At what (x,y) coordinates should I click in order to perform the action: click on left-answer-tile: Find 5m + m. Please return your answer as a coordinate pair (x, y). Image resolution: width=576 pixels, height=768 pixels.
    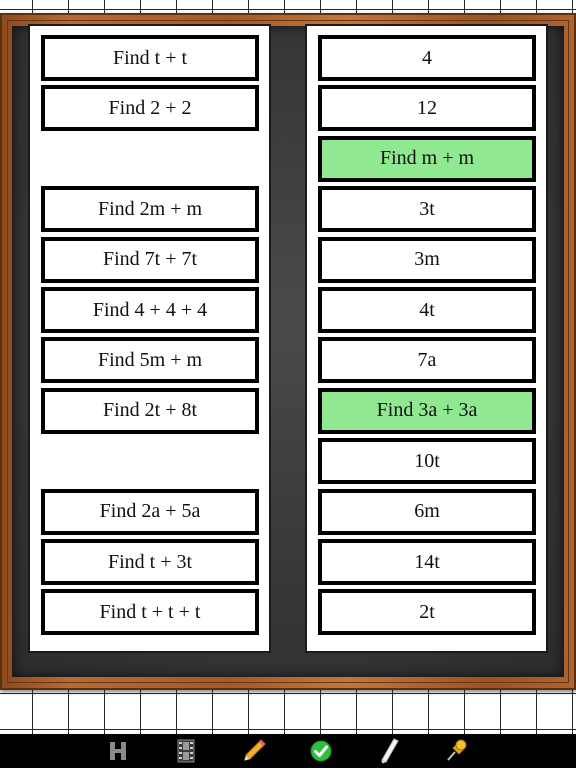
    Looking at the image, I should click on (150, 360).